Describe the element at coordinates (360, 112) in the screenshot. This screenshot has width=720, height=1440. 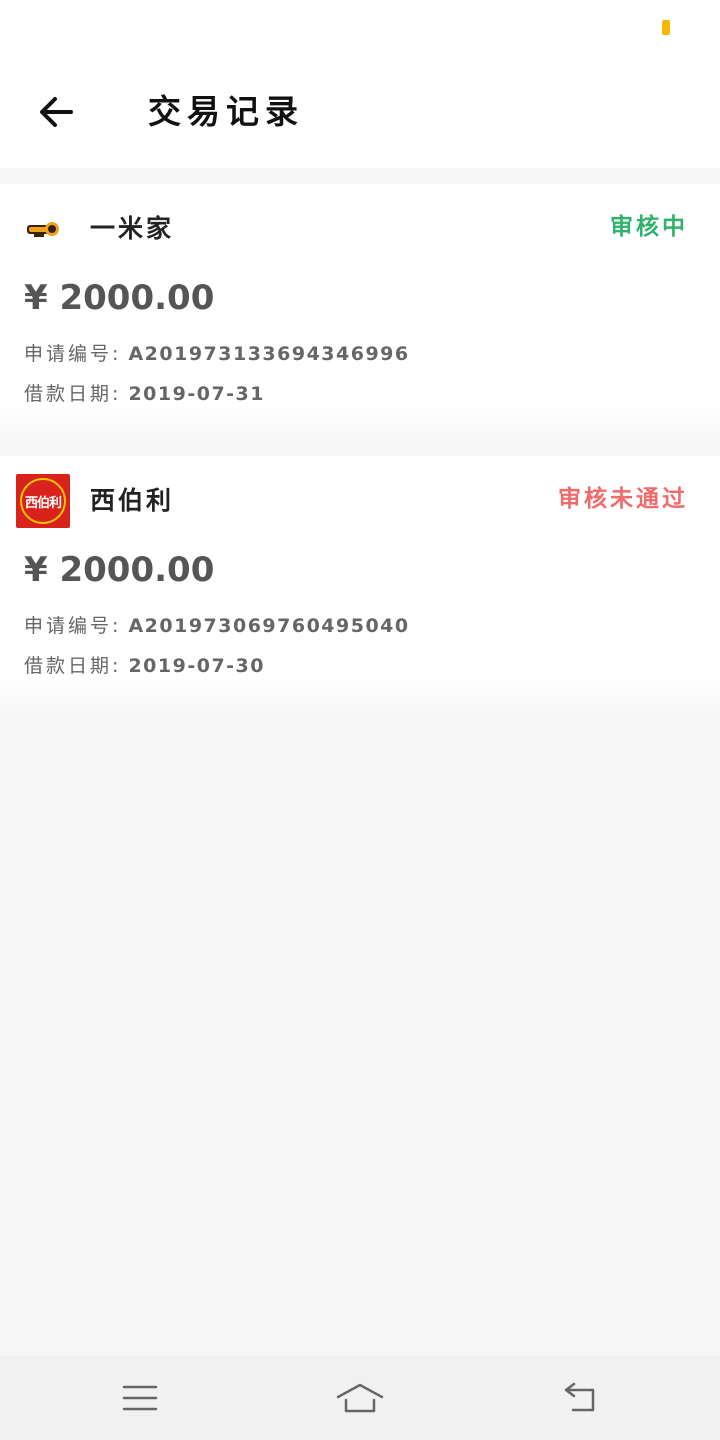
I see `header: 交易记录` at that location.